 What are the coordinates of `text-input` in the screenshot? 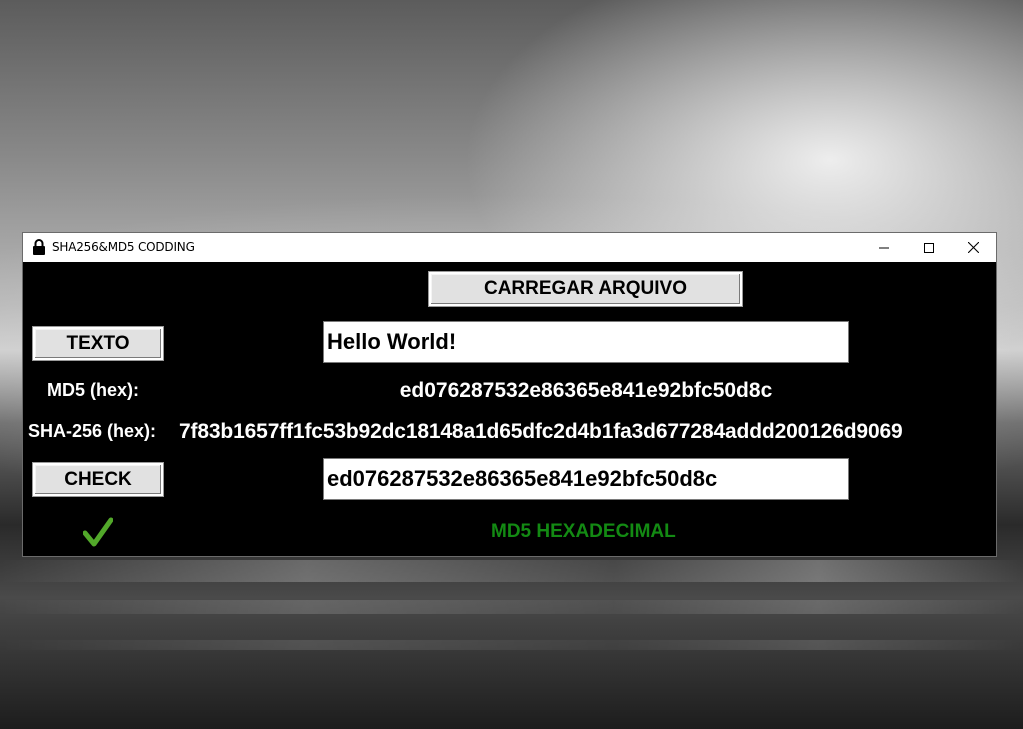 It's located at (586, 342).